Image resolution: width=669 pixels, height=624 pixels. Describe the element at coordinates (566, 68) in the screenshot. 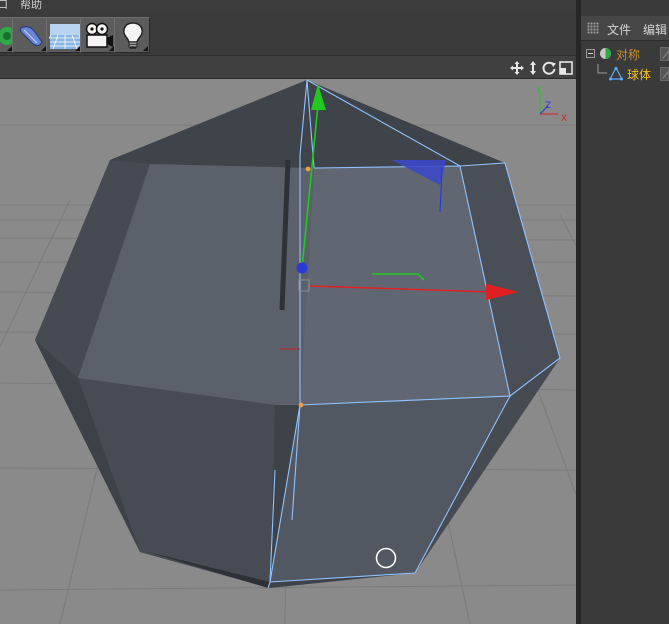

I see `maximize-view-icon` at that location.